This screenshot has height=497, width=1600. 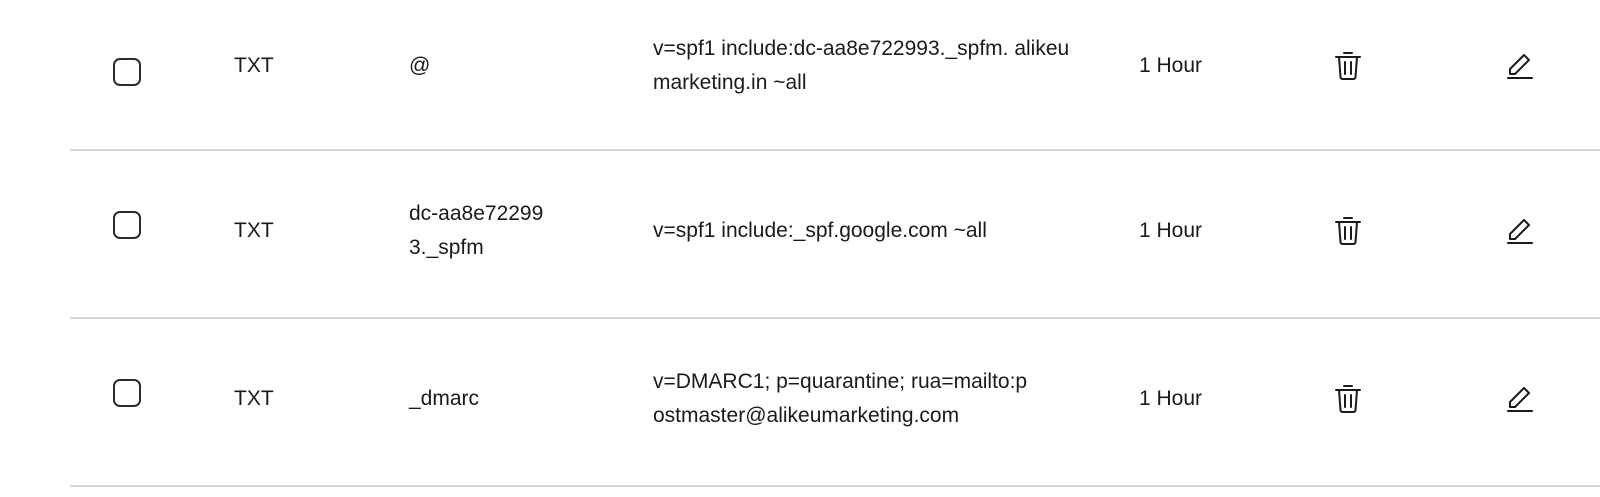 What do you see at coordinates (820, 230) in the screenshot?
I see `record-value: v=spf1 include:_spf.google.com ~all` at bounding box center [820, 230].